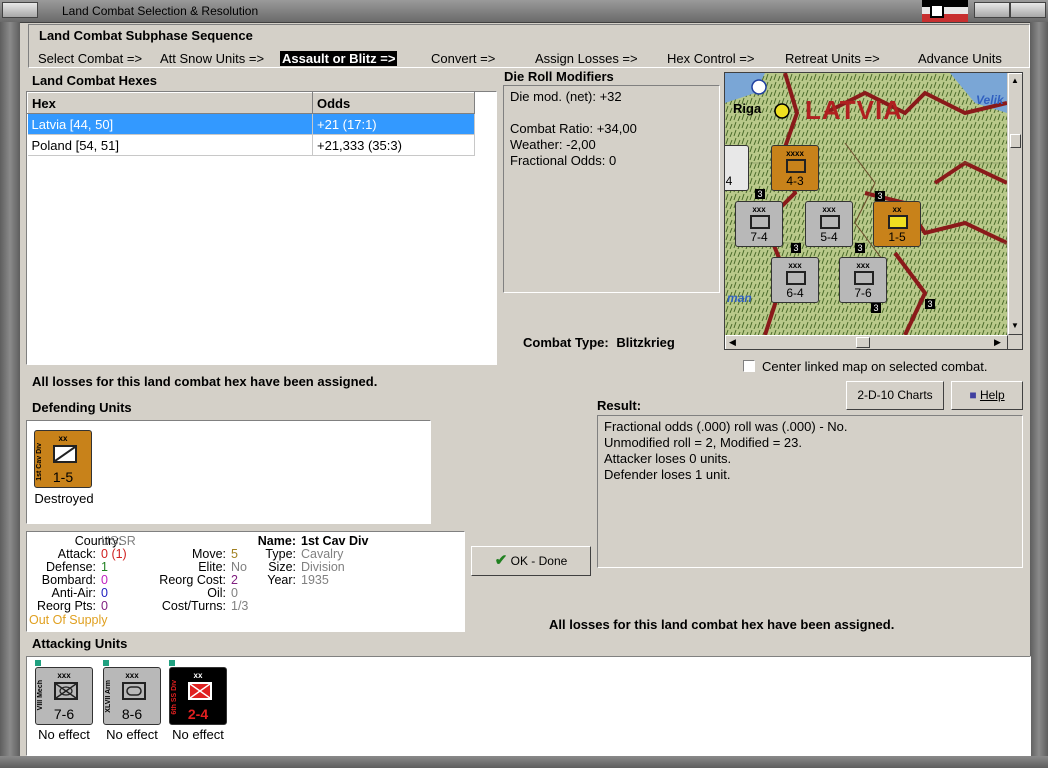 Image resolution: width=1048 pixels, height=768 pixels. I want to click on unit-strength: 6-4, so click(795, 293).